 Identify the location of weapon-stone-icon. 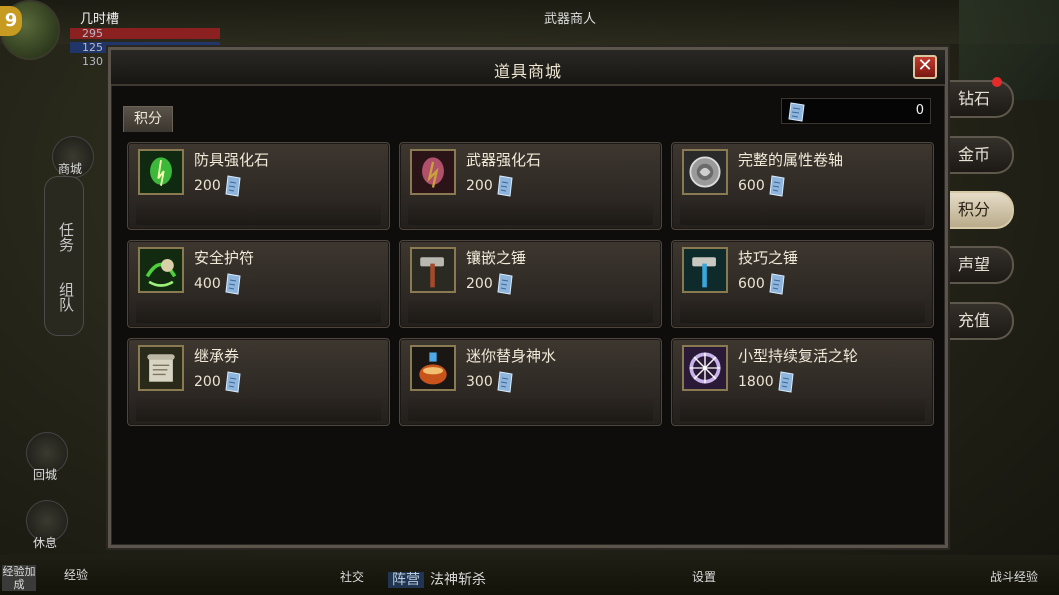
(433, 172).